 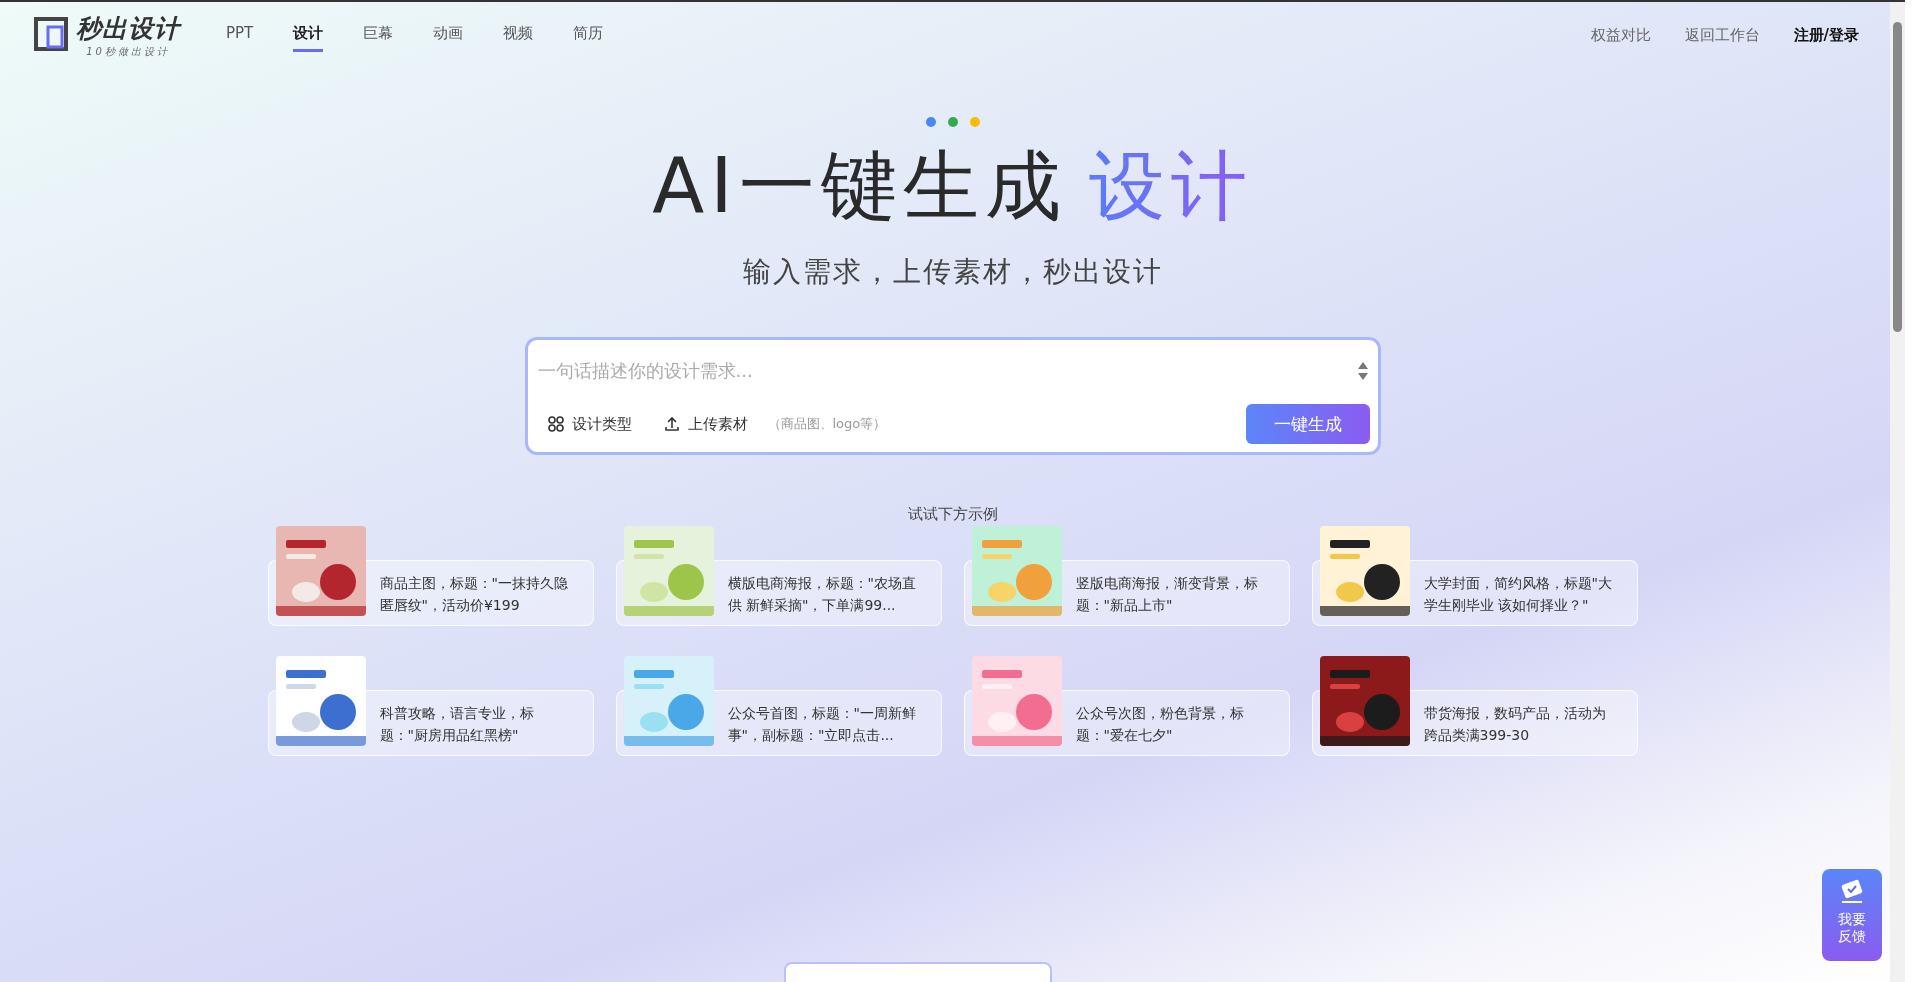 I want to click on upload-button: 上传素材, so click(x=705, y=424).